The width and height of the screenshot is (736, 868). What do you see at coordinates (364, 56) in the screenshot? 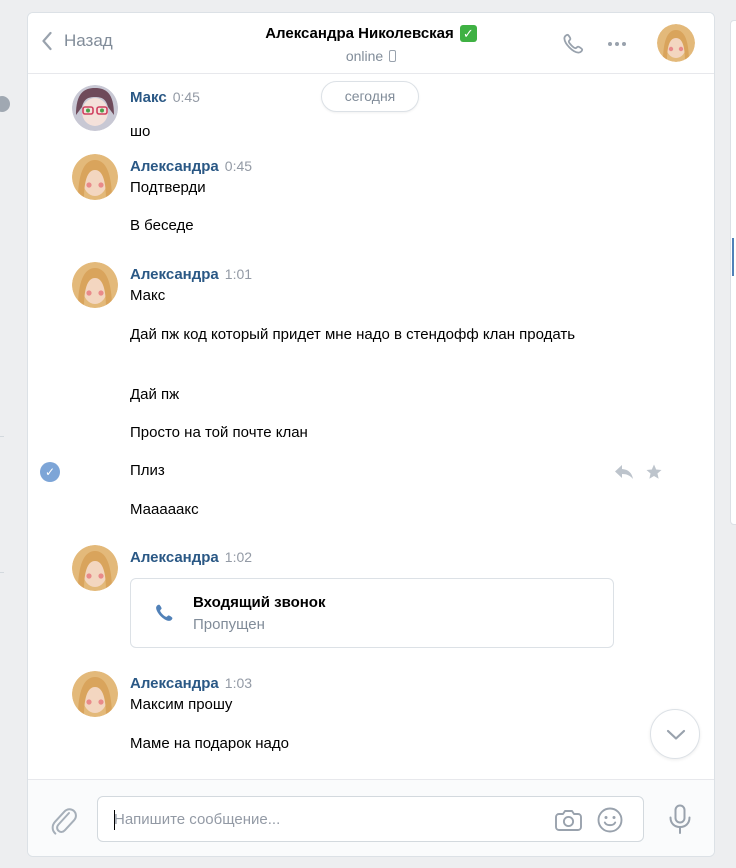
I see `status-text: online` at bounding box center [364, 56].